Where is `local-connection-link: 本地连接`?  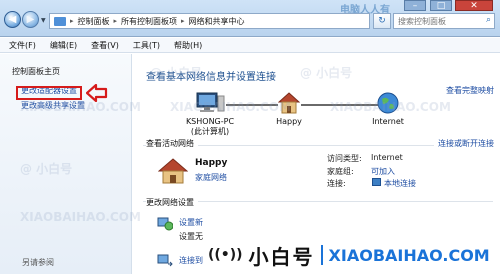
local-connection-link: 本地连接 is located at coordinates (400, 183).